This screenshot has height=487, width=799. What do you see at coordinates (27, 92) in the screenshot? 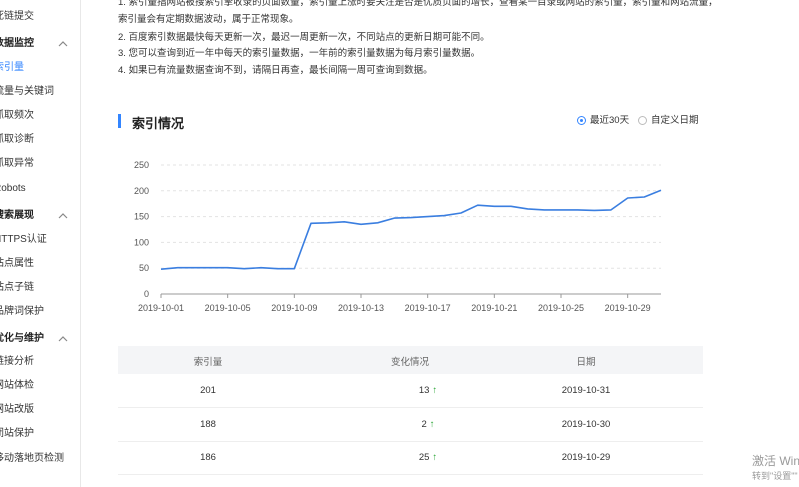
I see `sidebar-item: 流量与关键词` at bounding box center [27, 92].